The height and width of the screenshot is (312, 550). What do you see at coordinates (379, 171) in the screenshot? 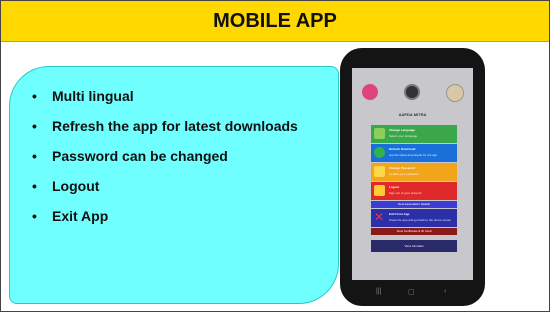
I see `pencil-icon` at bounding box center [379, 171].